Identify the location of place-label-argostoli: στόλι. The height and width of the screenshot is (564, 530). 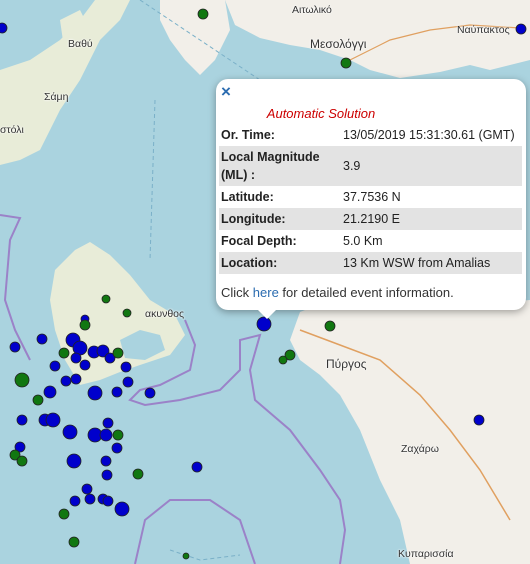
(12, 130).